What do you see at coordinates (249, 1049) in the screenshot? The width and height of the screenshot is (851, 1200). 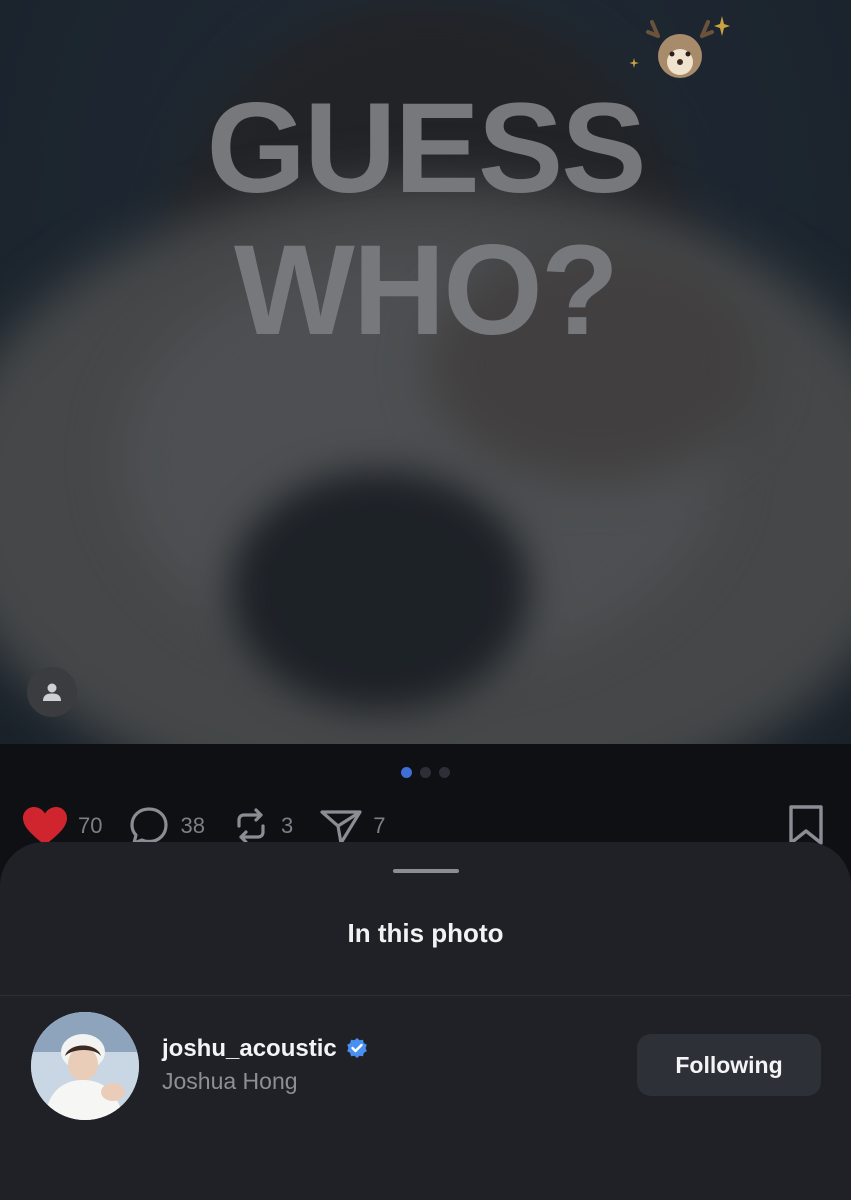 I see `tagged-username: joshu_acoustic` at bounding box center [249, 1049].